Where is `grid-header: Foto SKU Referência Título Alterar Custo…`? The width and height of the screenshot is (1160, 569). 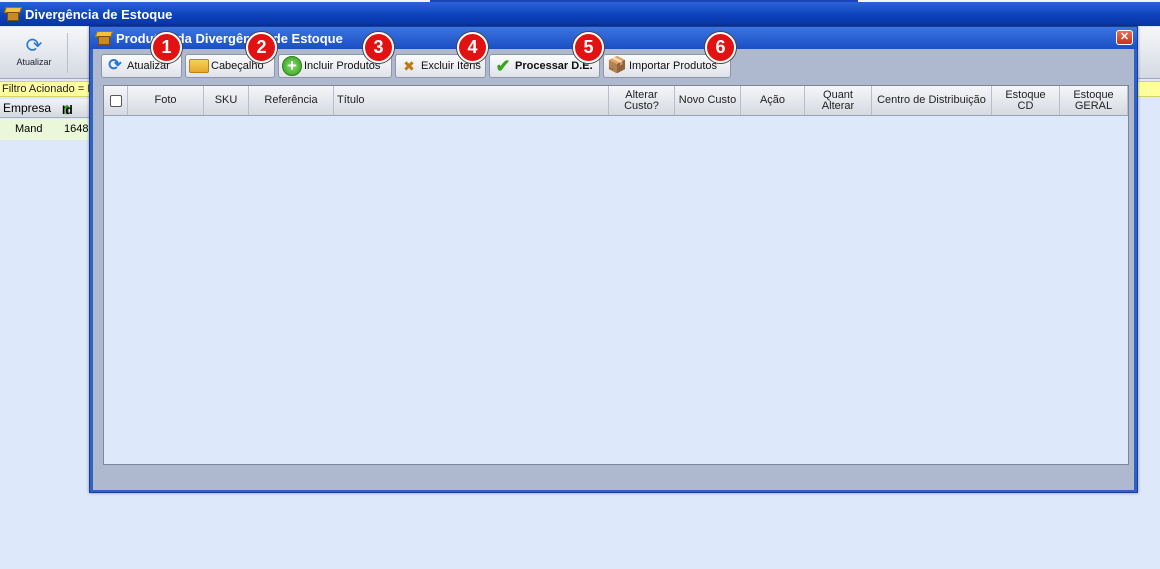 grid-header: Foto SKU Referência Título Alterar Custo… is located at coordinates (616, 101).